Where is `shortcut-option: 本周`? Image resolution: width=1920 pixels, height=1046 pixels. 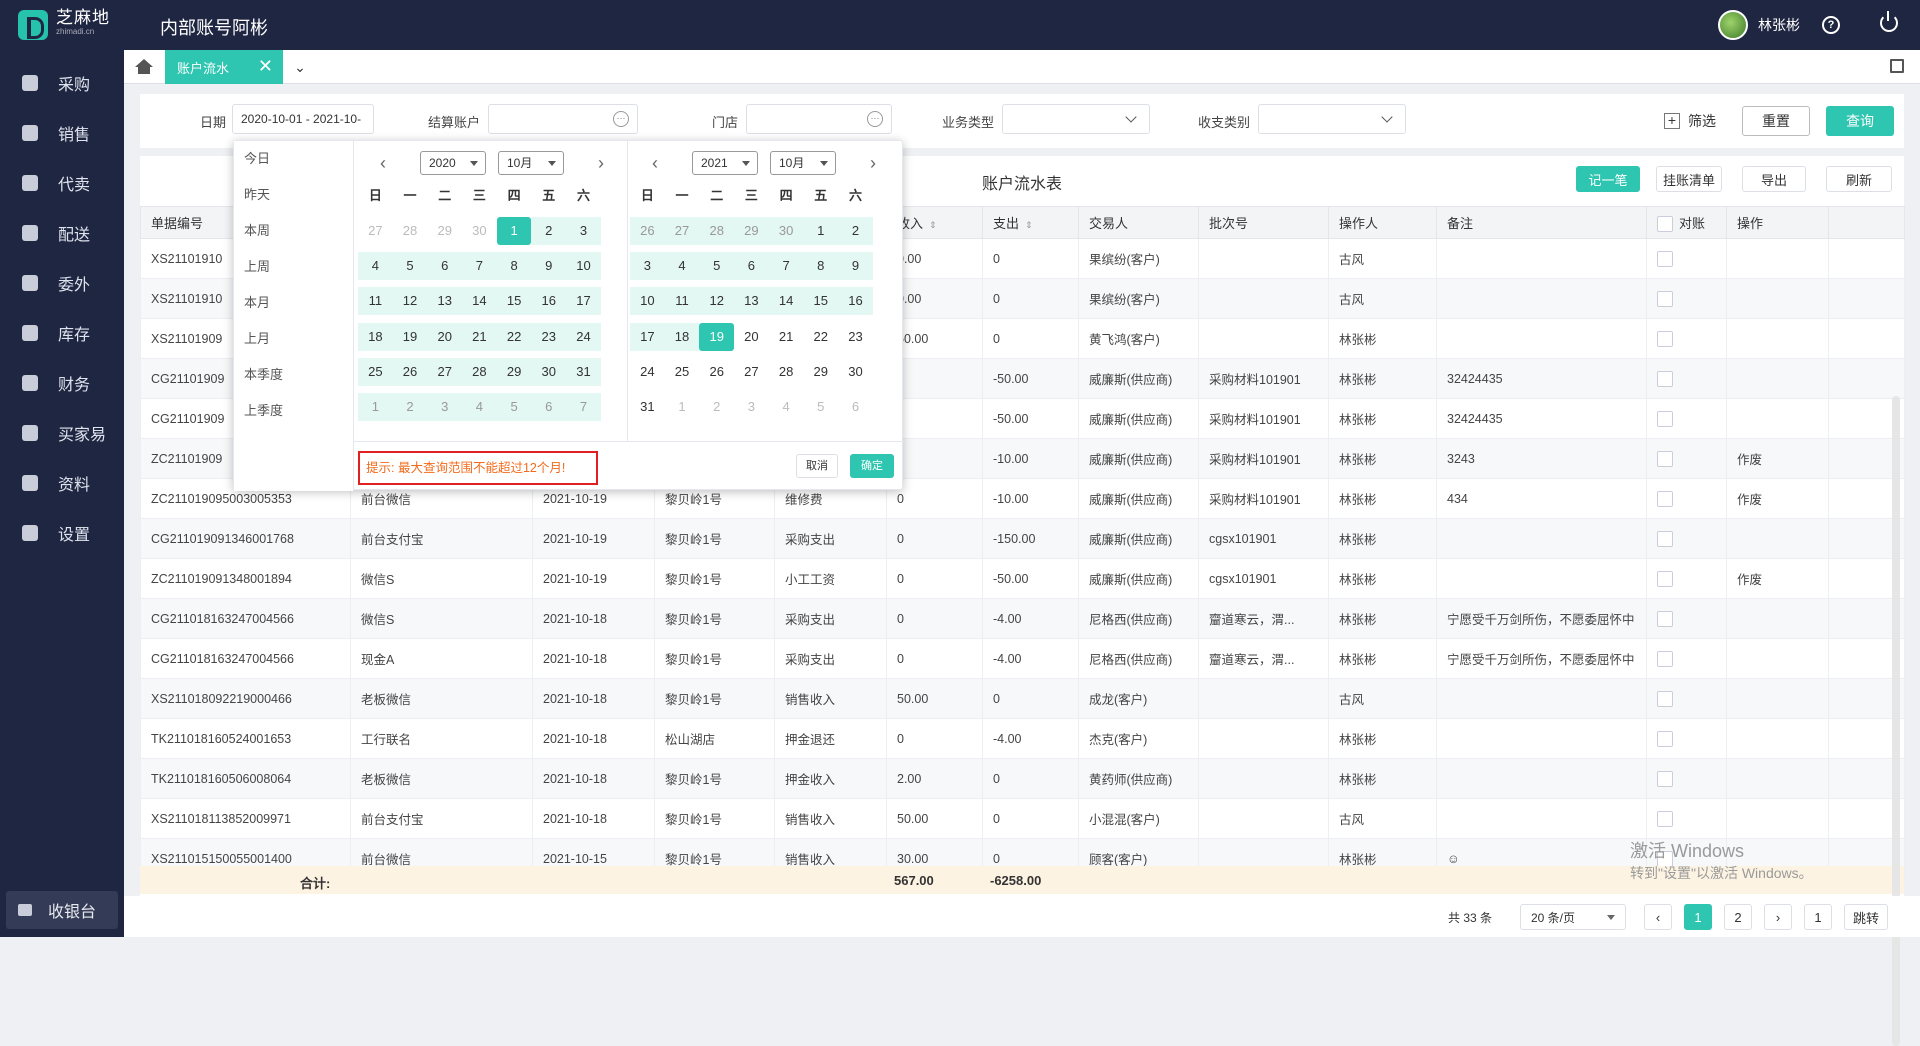
shortcut-option: 本周 is located at coordinates (293, 231).